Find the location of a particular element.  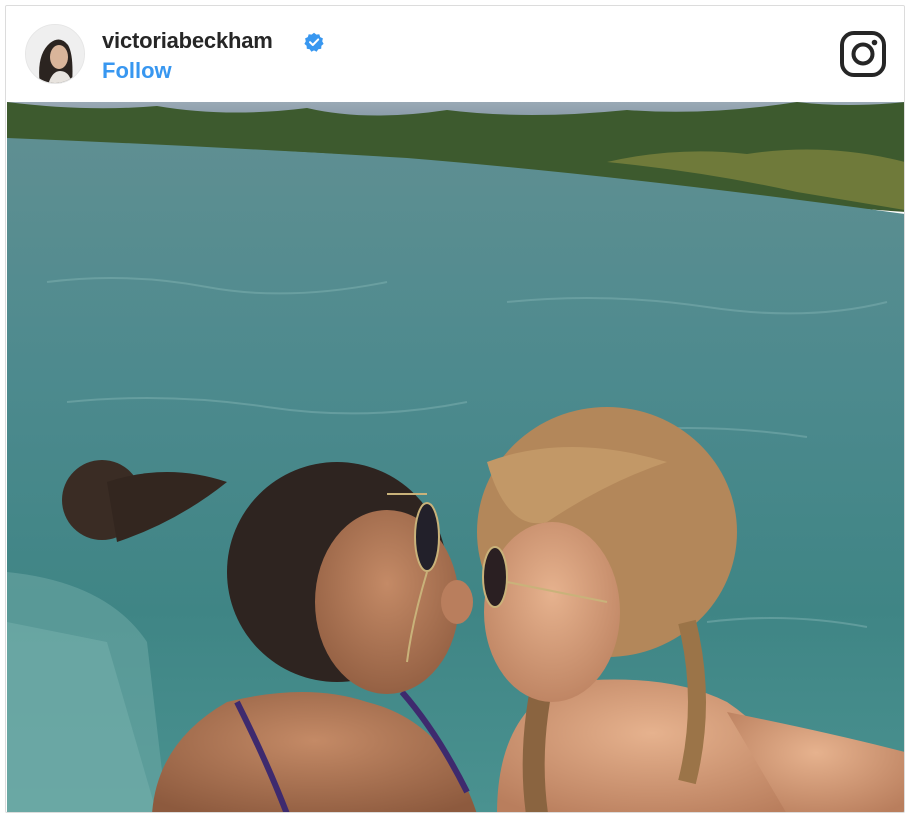

avatar-image is located at coordinates (55, 54).